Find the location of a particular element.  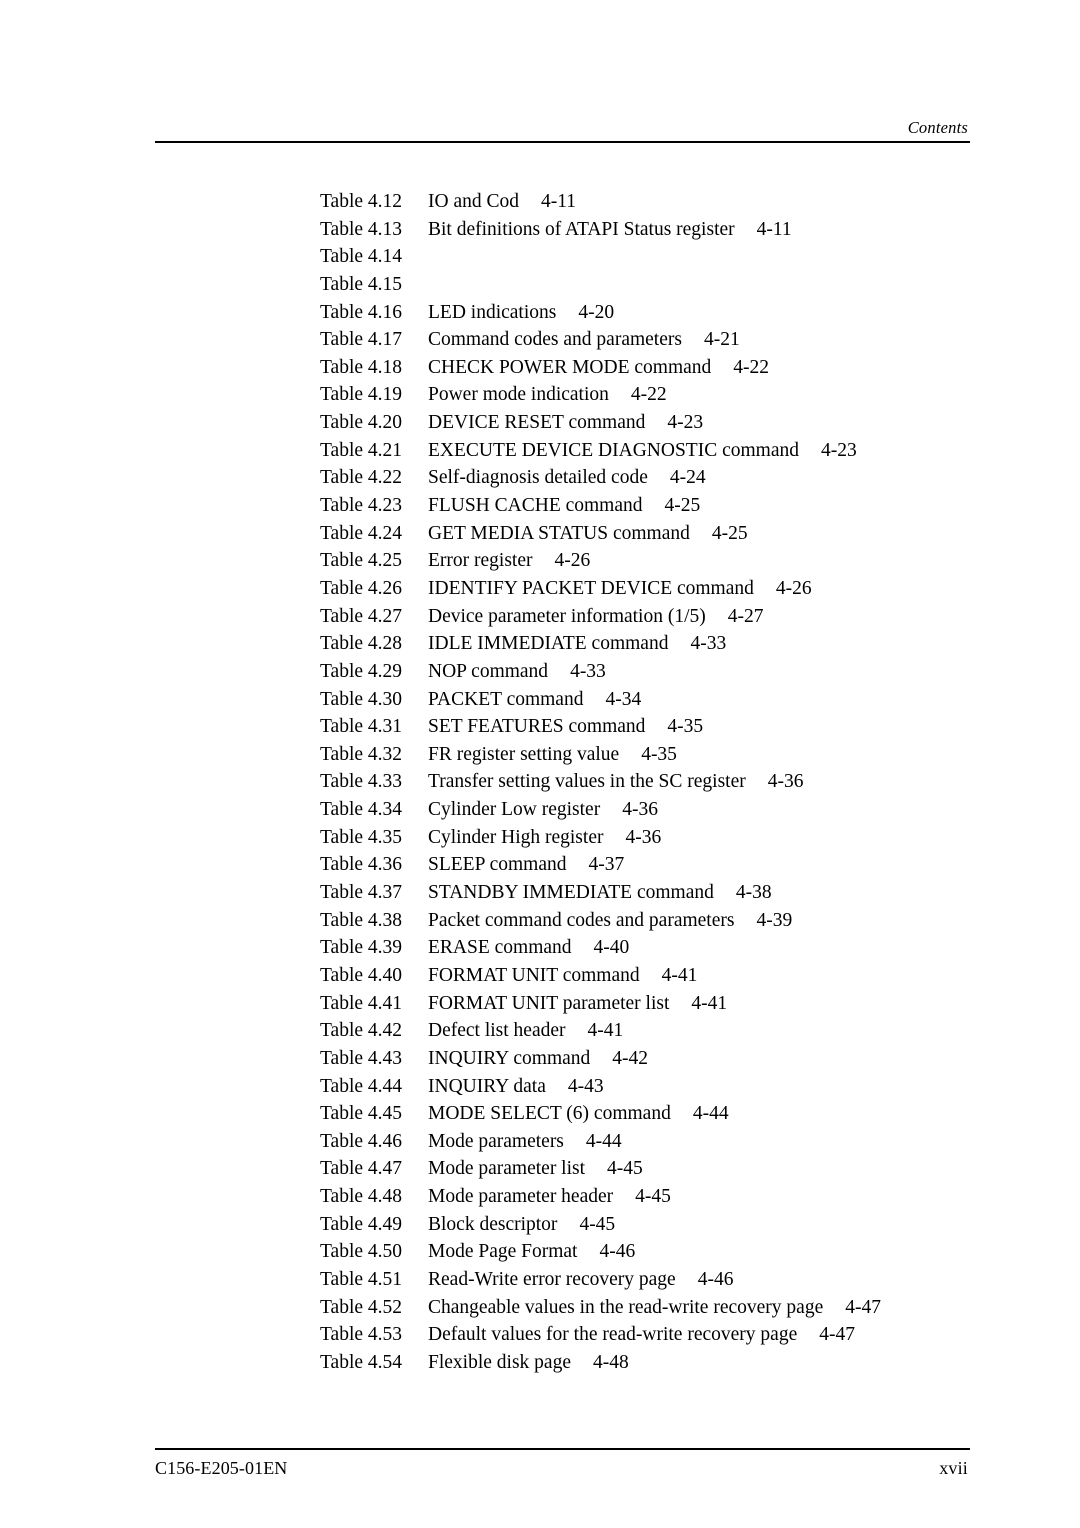

table-label: Table 4.24 is located at coordinates (361, 533).